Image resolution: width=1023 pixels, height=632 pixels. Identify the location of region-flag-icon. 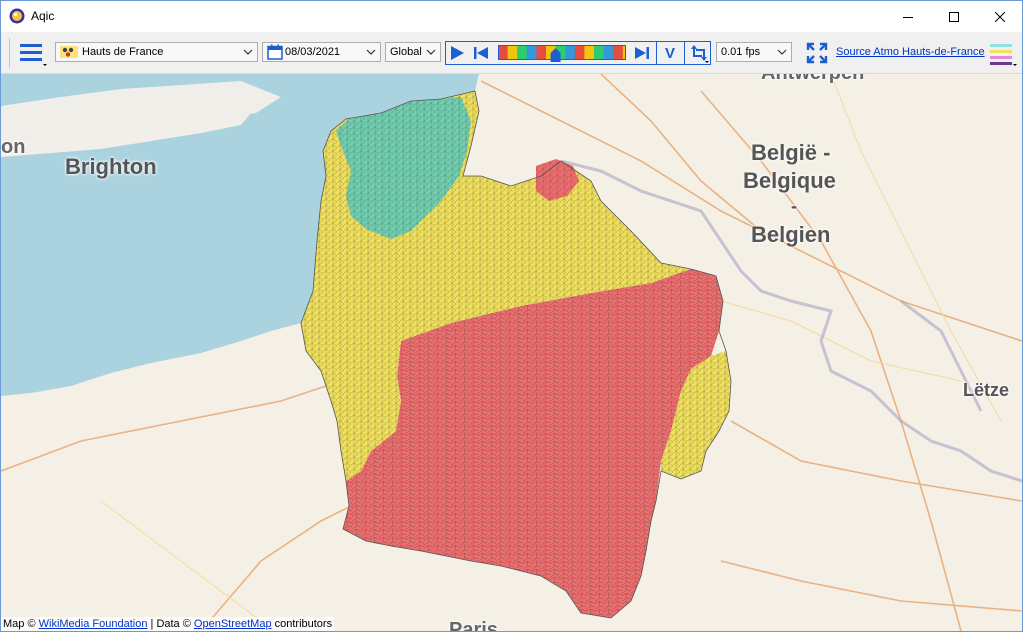
(69, 52).